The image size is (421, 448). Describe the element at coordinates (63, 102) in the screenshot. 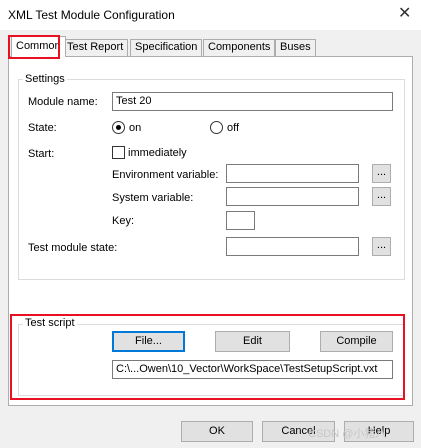

I see `module-name-label: Module name:` at that location.